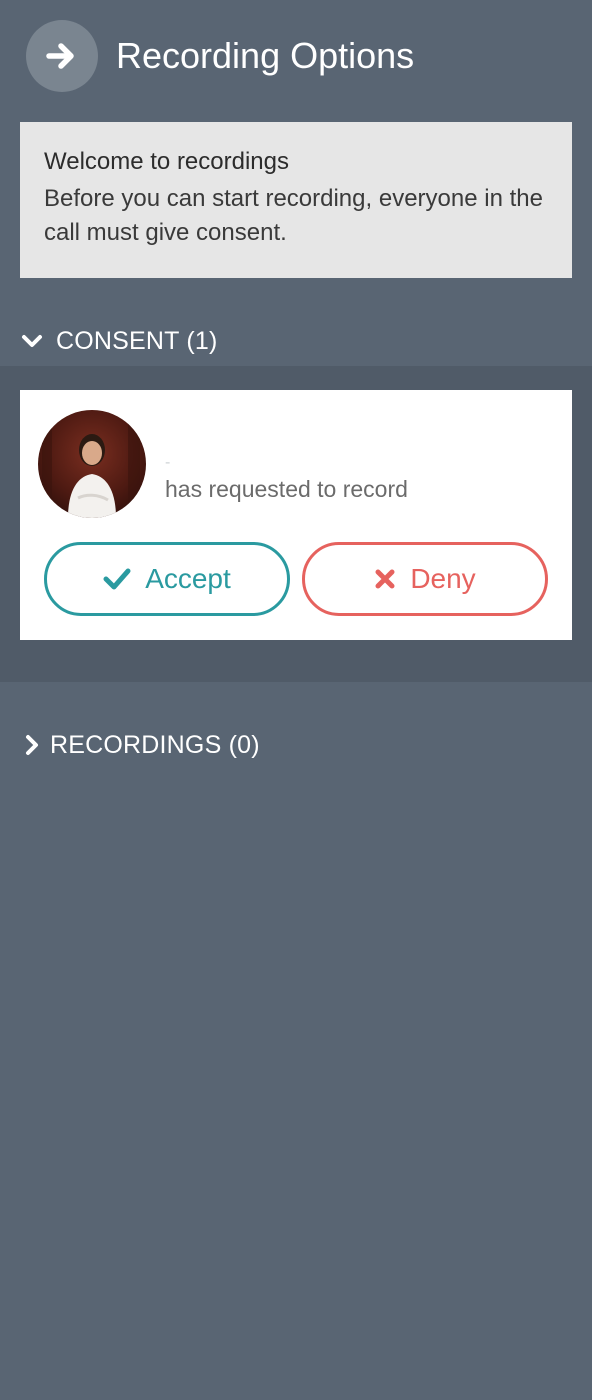 The width and height of the screenshot is (592, 1400). Describe the element at coordinates (32, 745) in the screenshot. I see `chevron-right-icon` at that location.